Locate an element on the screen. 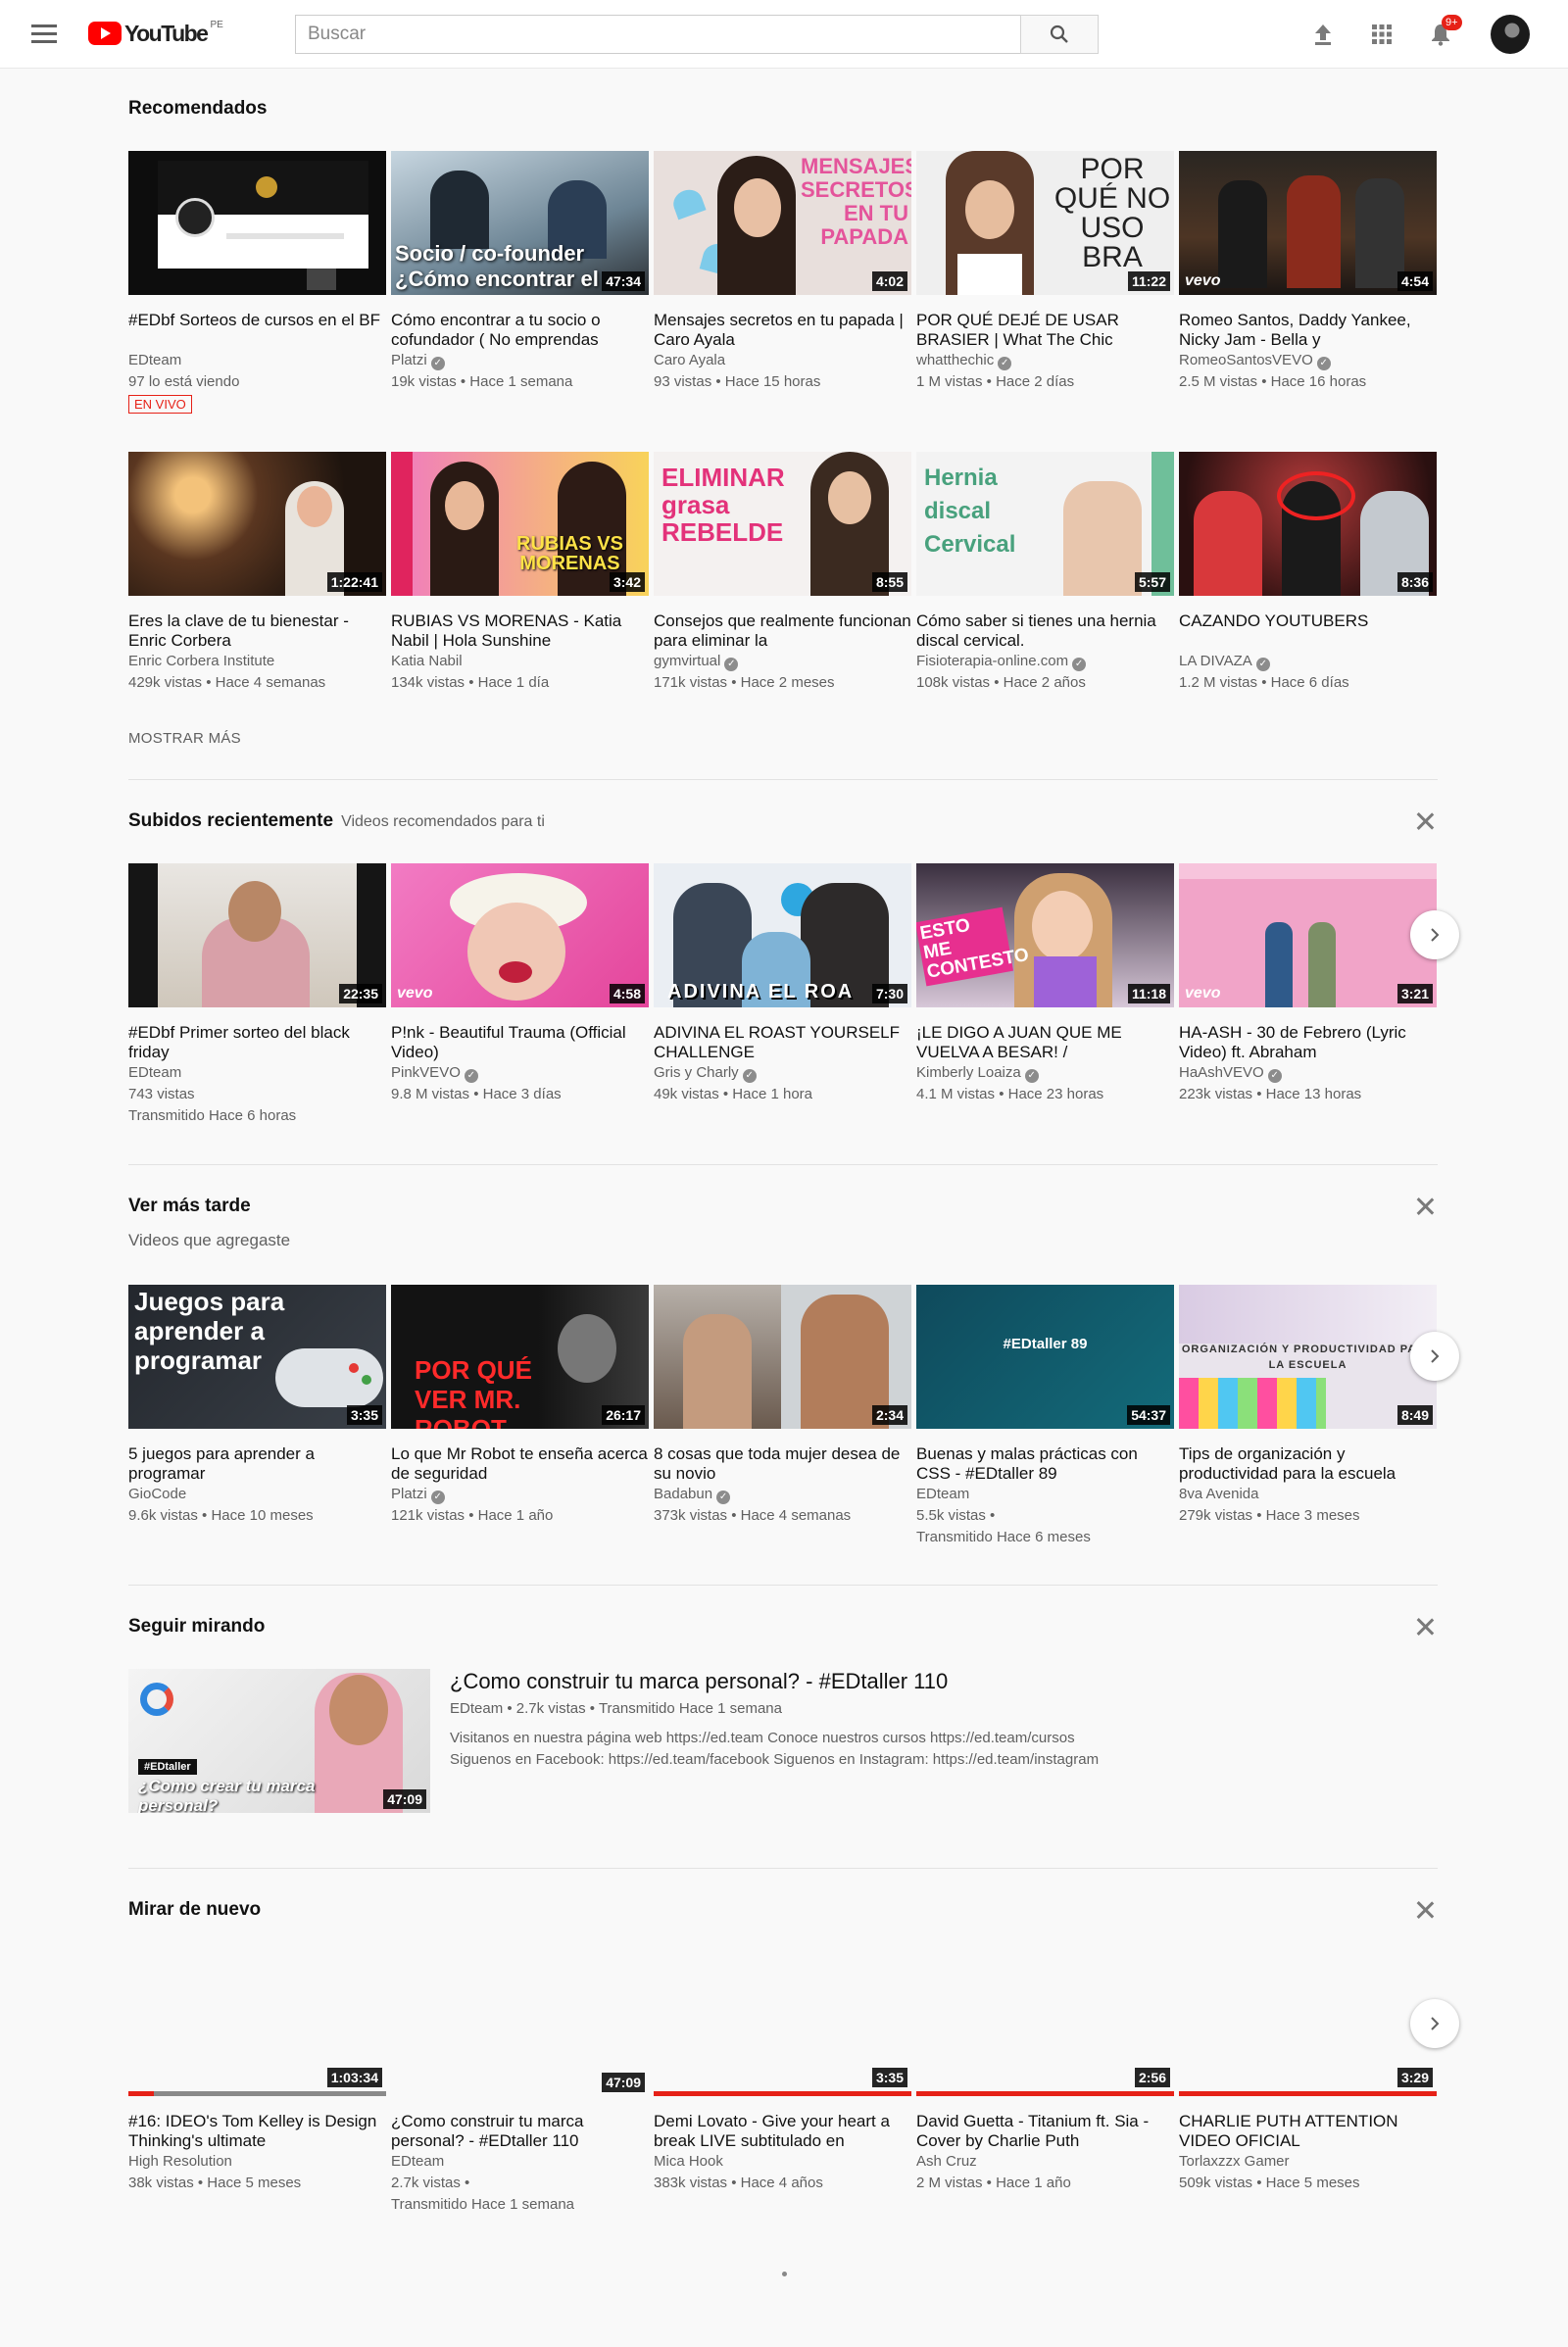  youtube-logo: YouTube PE is located at coordinates (156, 34).